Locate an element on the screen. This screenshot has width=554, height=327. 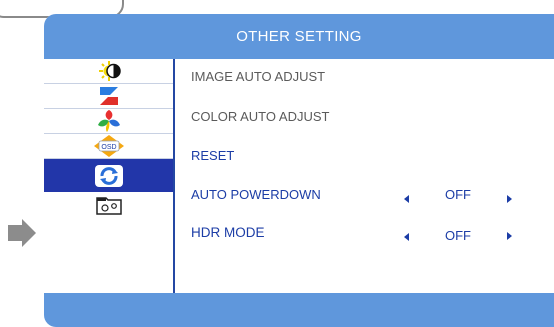
auto-powerdown-increase-arrow-icon is located at coordinates (509, 199).